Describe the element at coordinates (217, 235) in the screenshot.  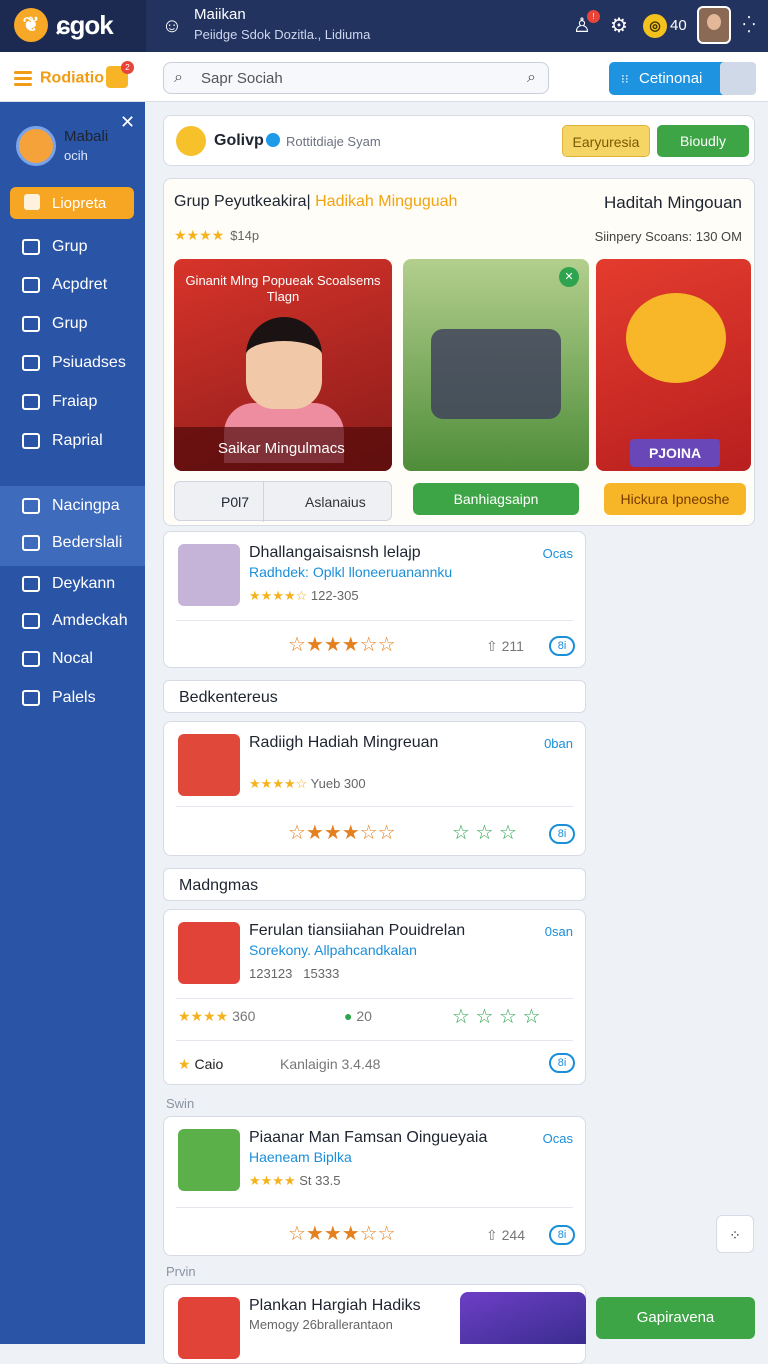
I see `feature-rating: ★★★★ $14p` at that location.